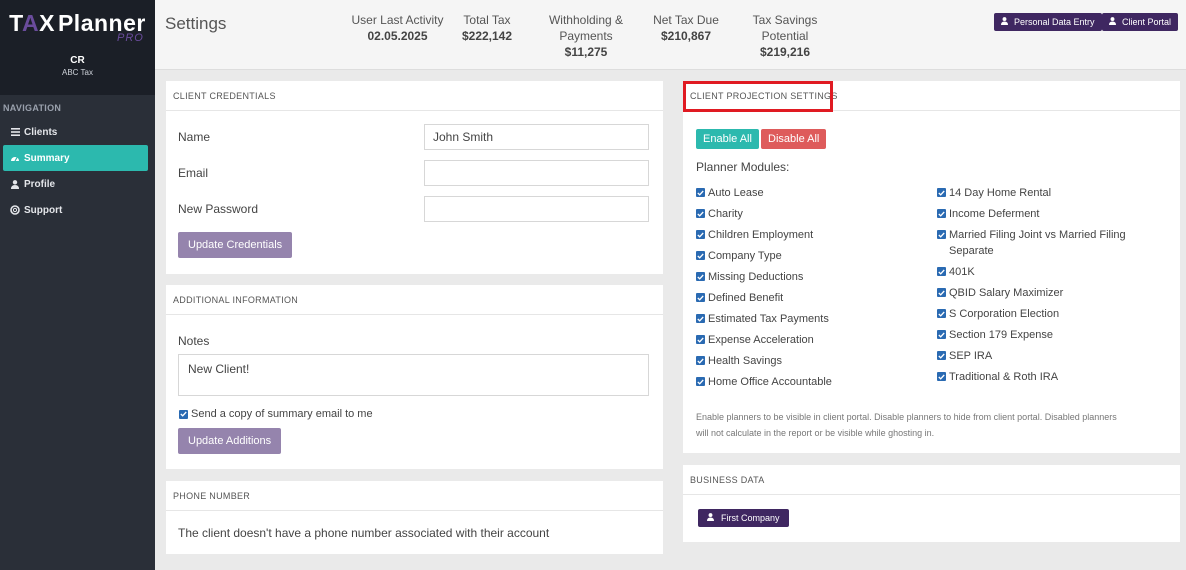  Describe the element at coordinates (808, 361) in the screenshot. I see `planner-module-item: Health Savings` at that location.